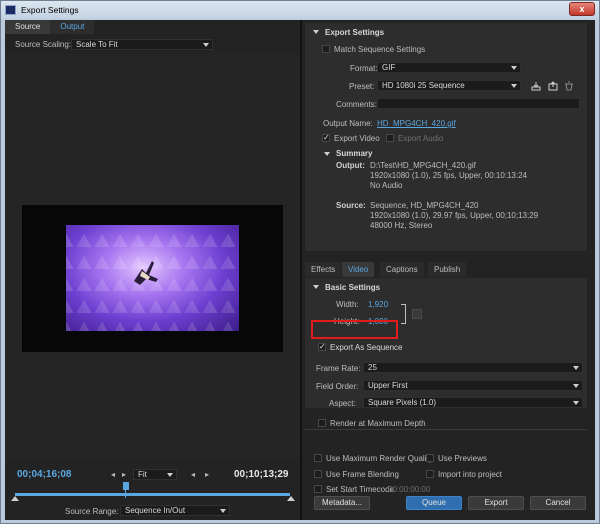 The image size is (600, 524). I want to click on tab-video: Video, so click(358, 269).